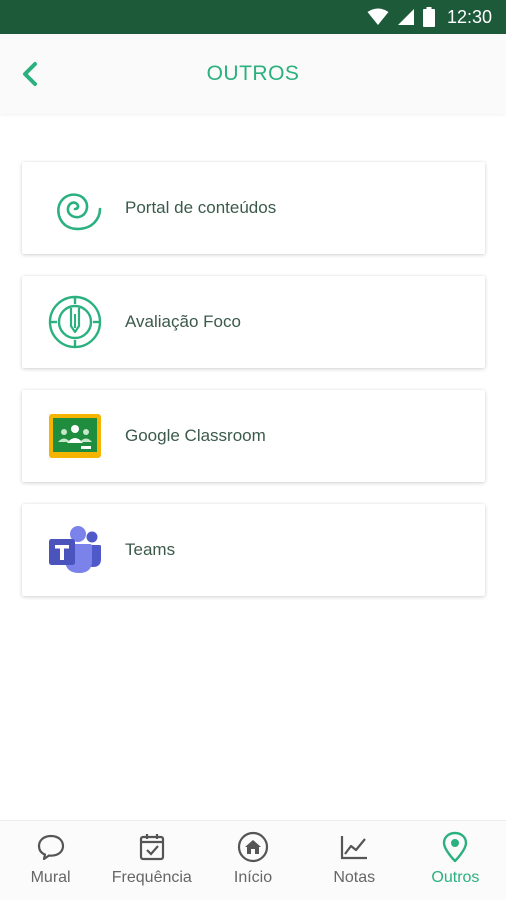  I want to click on classroom-icon, so click(75, 436).